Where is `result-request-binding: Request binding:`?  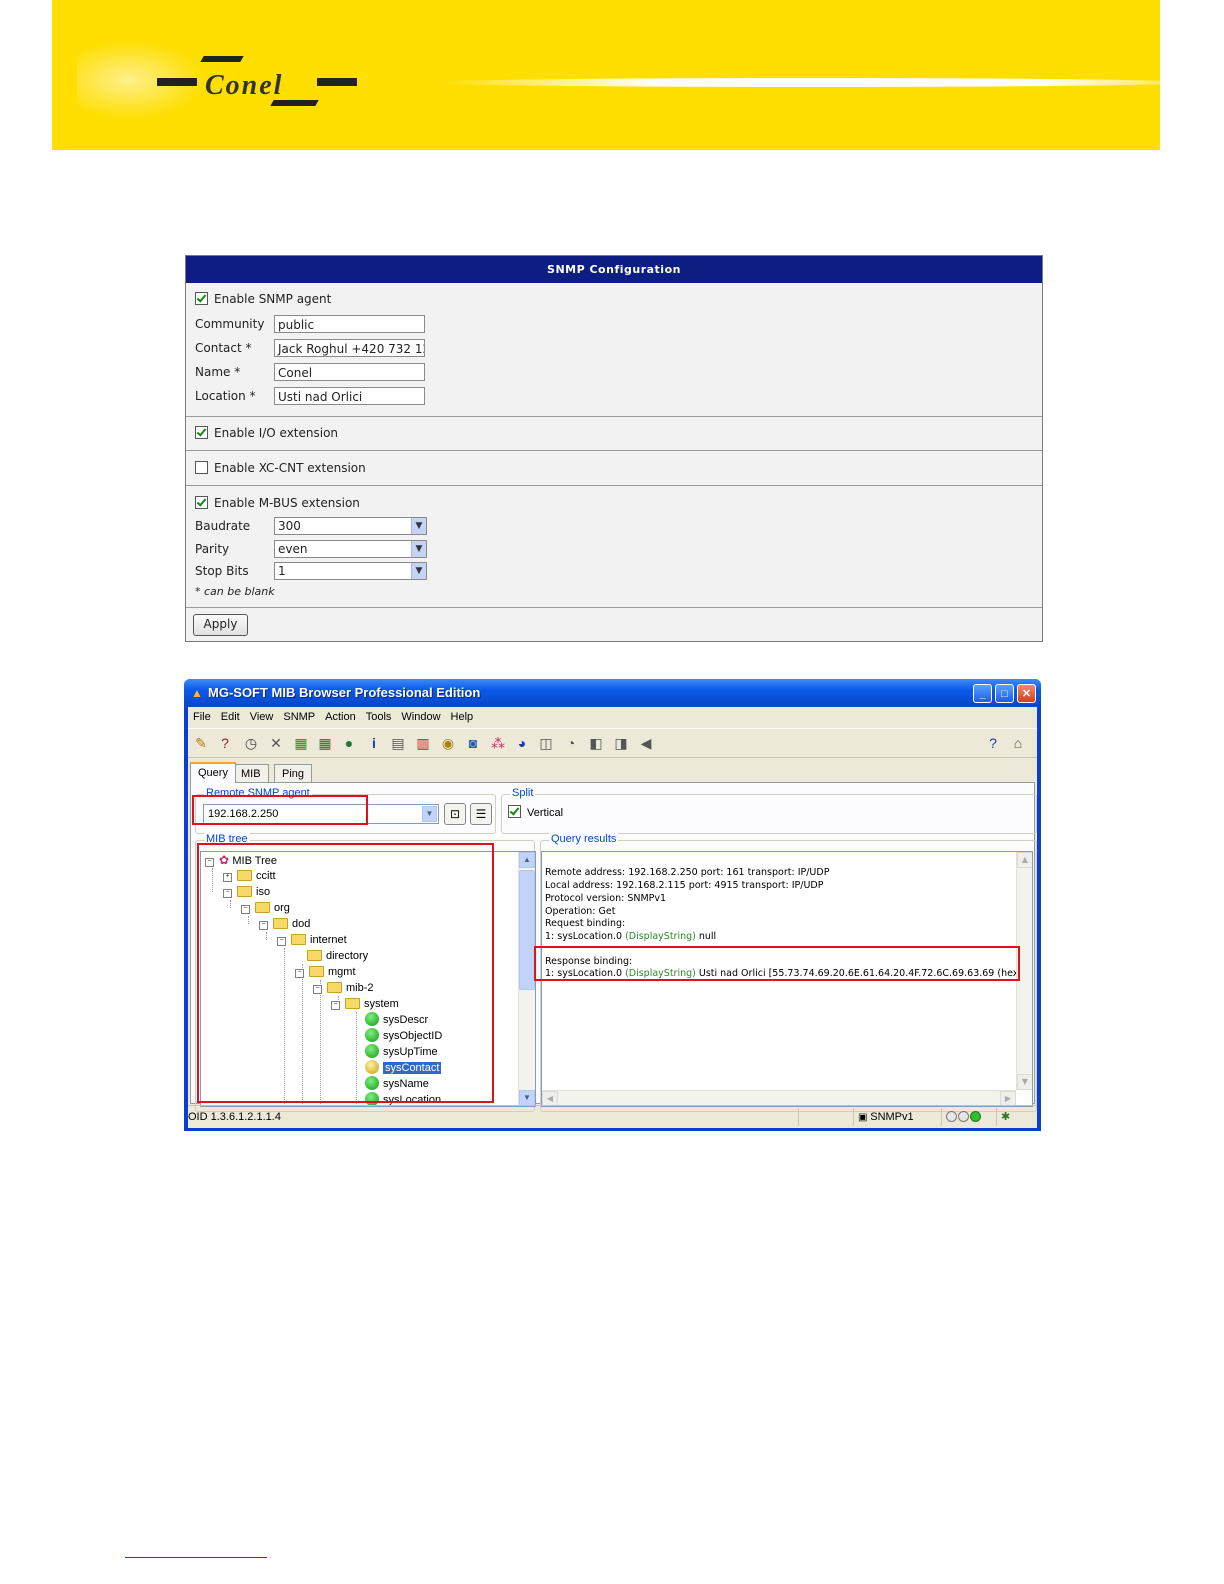 result-request-binding: Request binding: is located at coordinates (585, 923).